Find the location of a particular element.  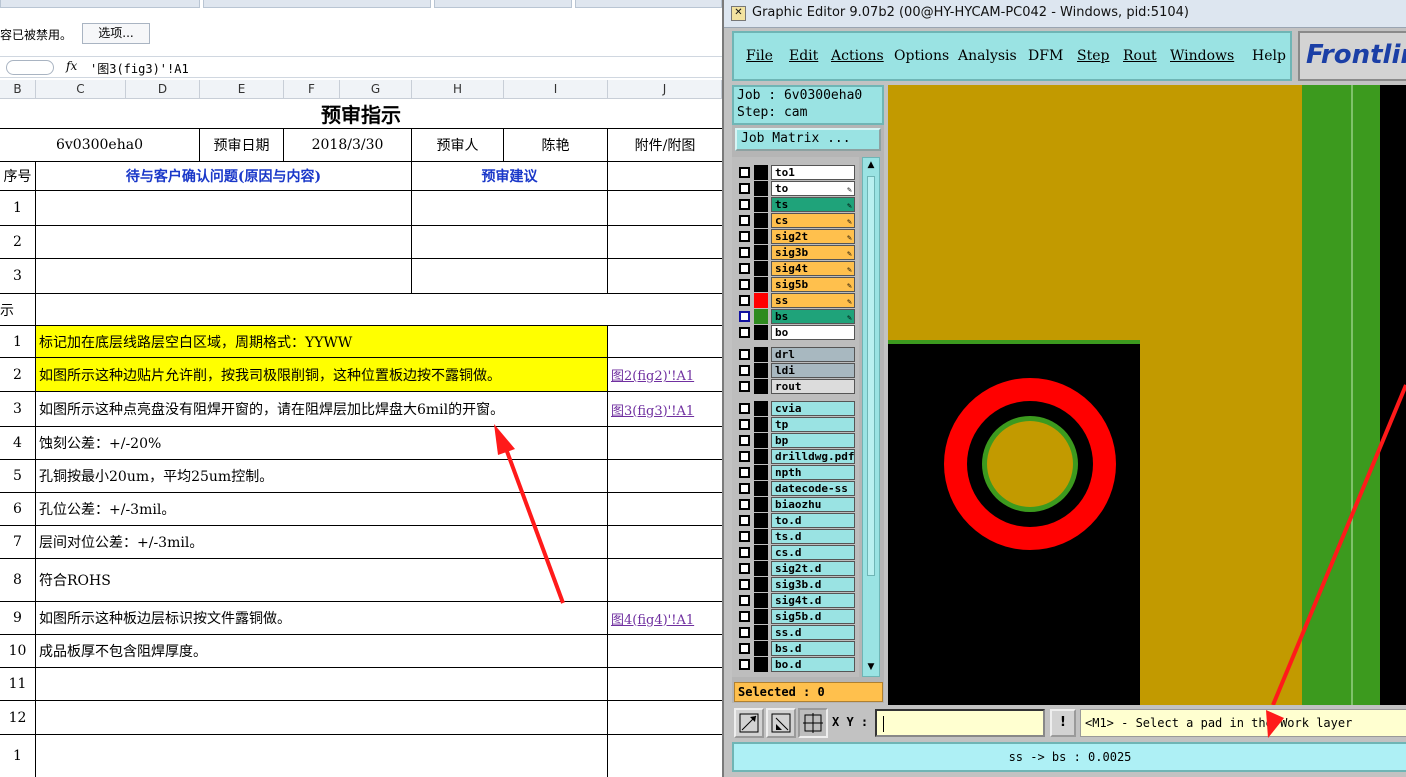

layer-name: npth is located at coordinates (813, 472).